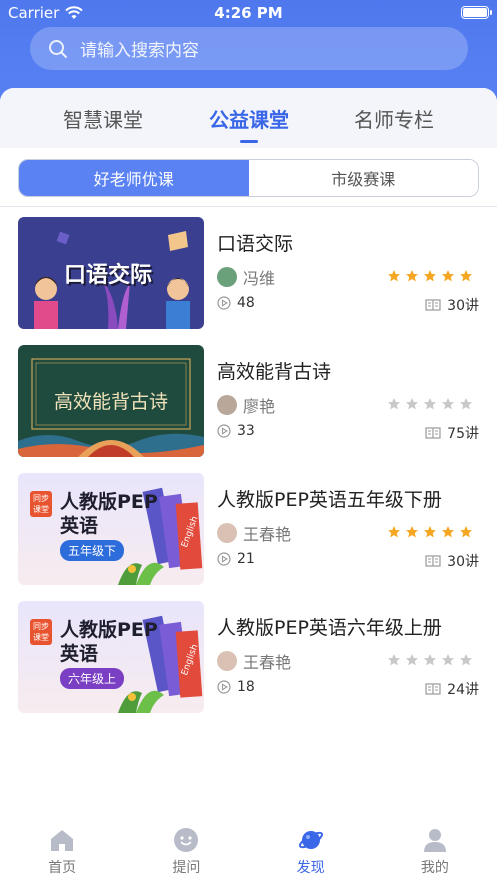  Describe the element at coordinates (236, 431) in the screenshot. I see `play-count: 33` at that location.